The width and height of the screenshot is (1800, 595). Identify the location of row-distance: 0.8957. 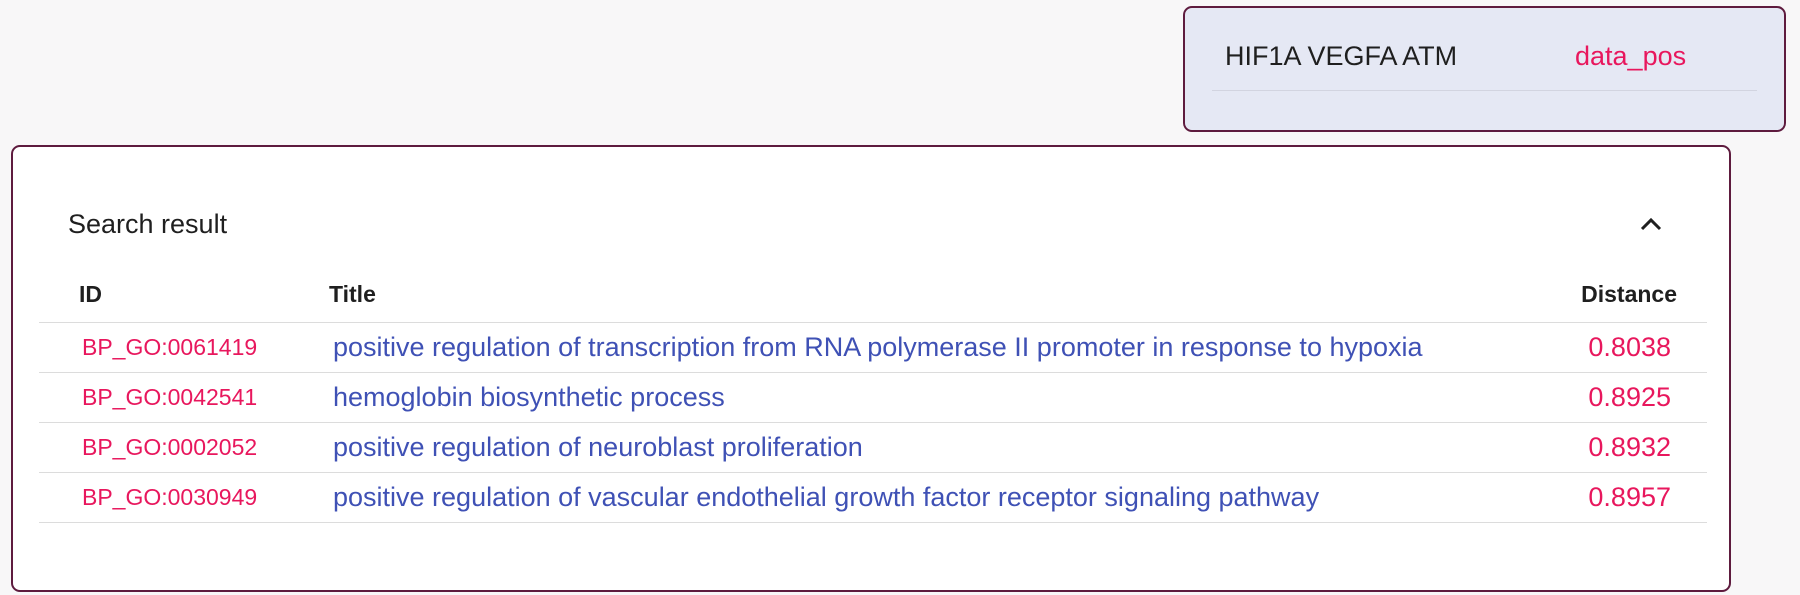
(1629, 497).